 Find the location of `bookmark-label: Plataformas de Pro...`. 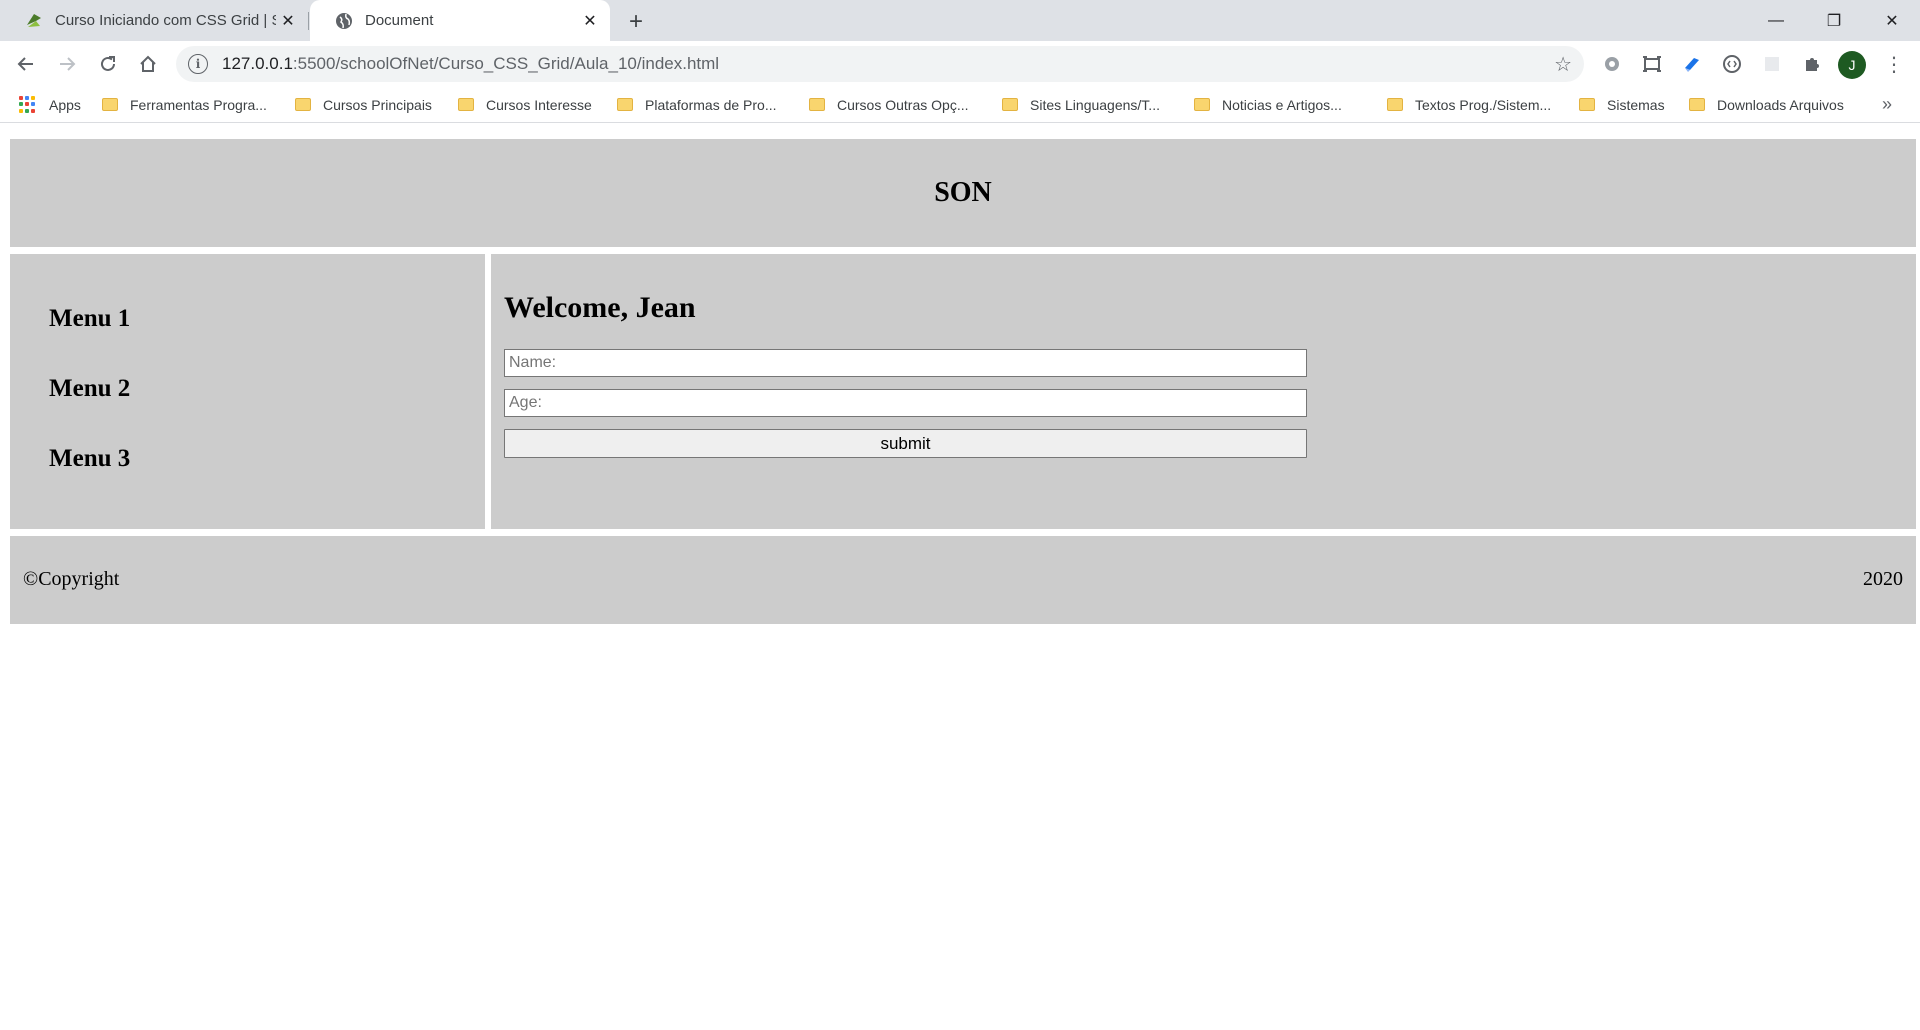

bookmark-label: Plataformas de Pro... is located at coordinates (711, 104).